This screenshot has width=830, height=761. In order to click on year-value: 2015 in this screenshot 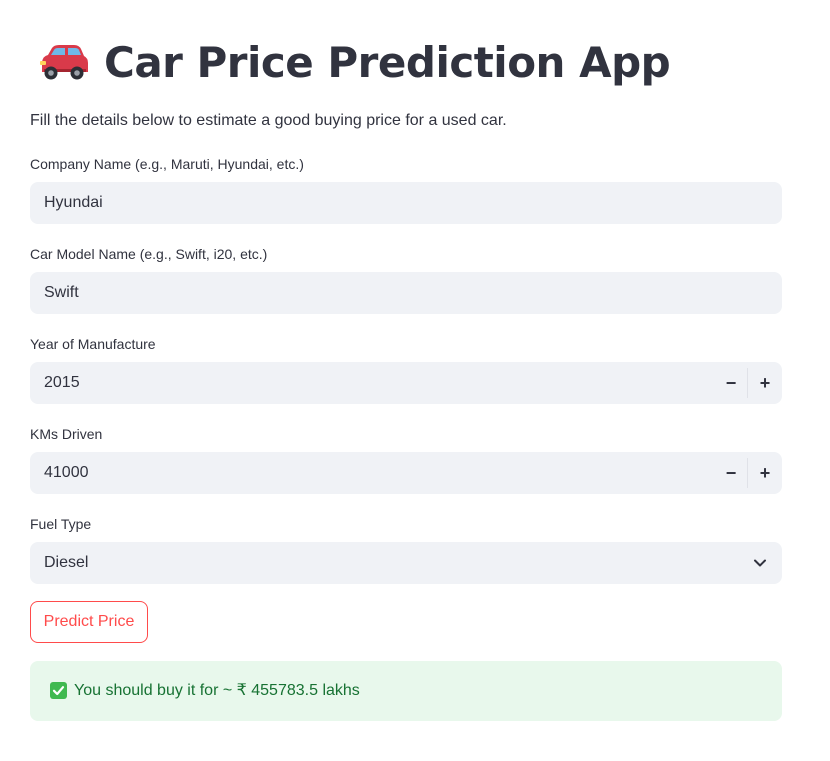, I will do `click(62, 382)`.